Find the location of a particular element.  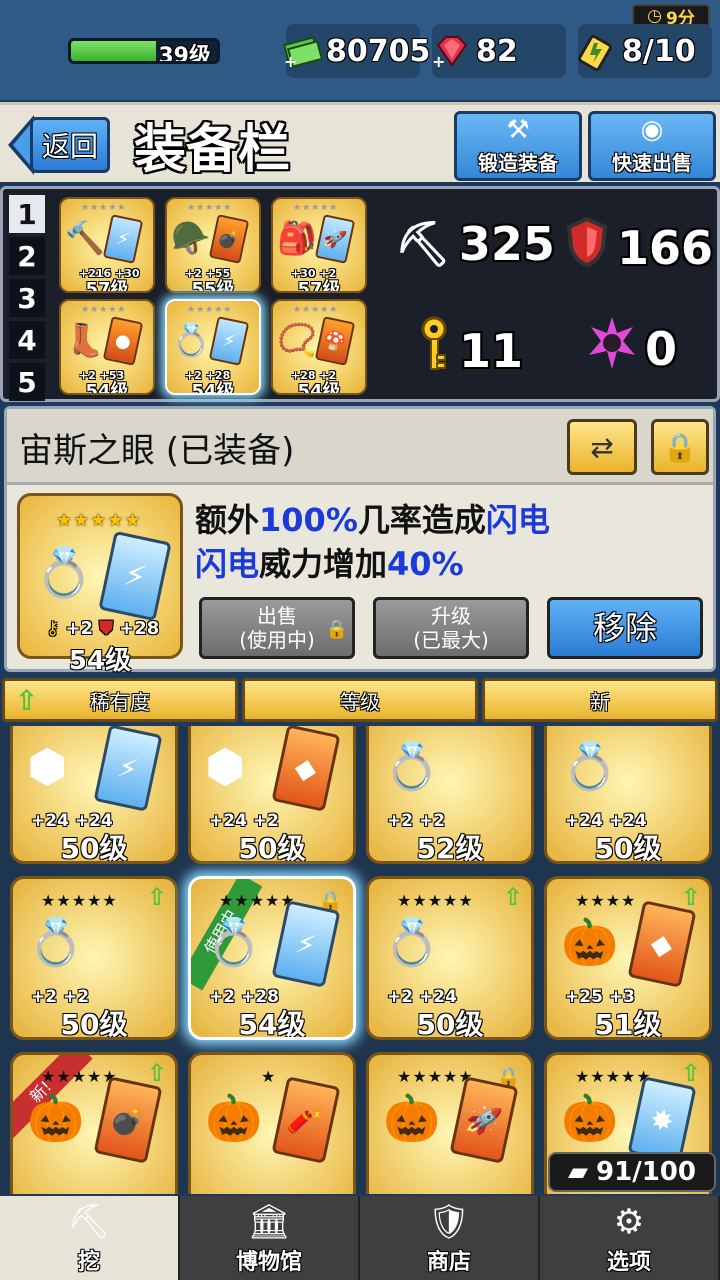

desc-highlight: 40% is located at coordinates (425, 564).